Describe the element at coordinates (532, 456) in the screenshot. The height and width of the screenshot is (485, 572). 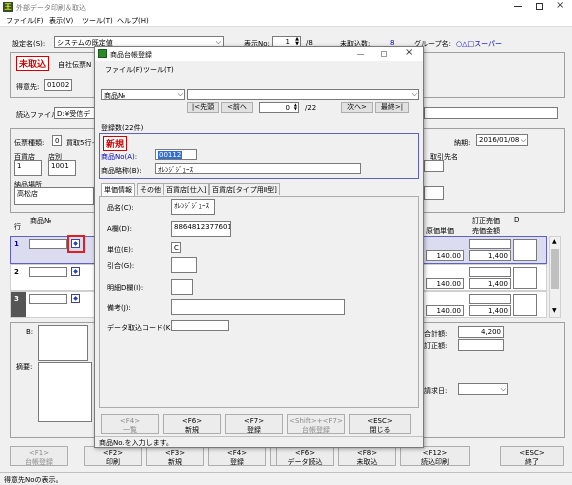
I see `fkey-esc-button: <ESC> 終了` at that location.